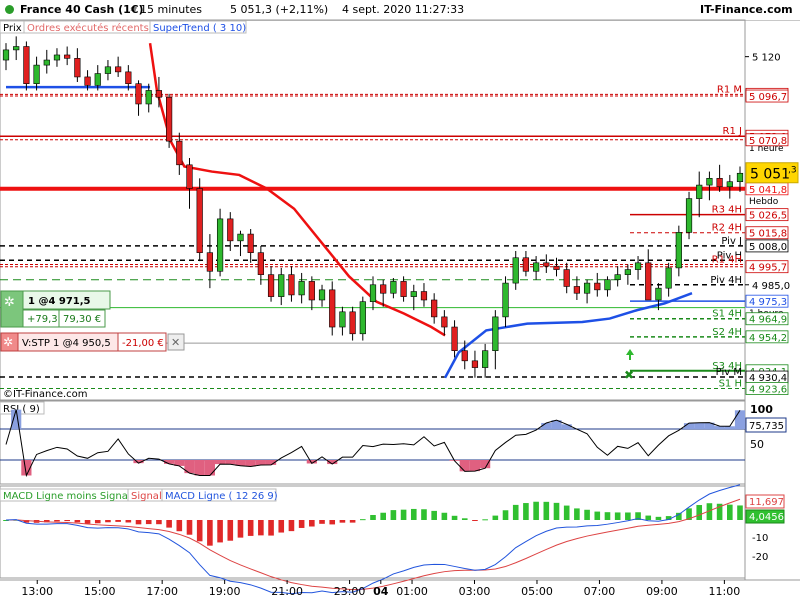 This screenshot has width=800, height=600. I want to click on stop-order-eur: -21,00 €, so click(143, 343).